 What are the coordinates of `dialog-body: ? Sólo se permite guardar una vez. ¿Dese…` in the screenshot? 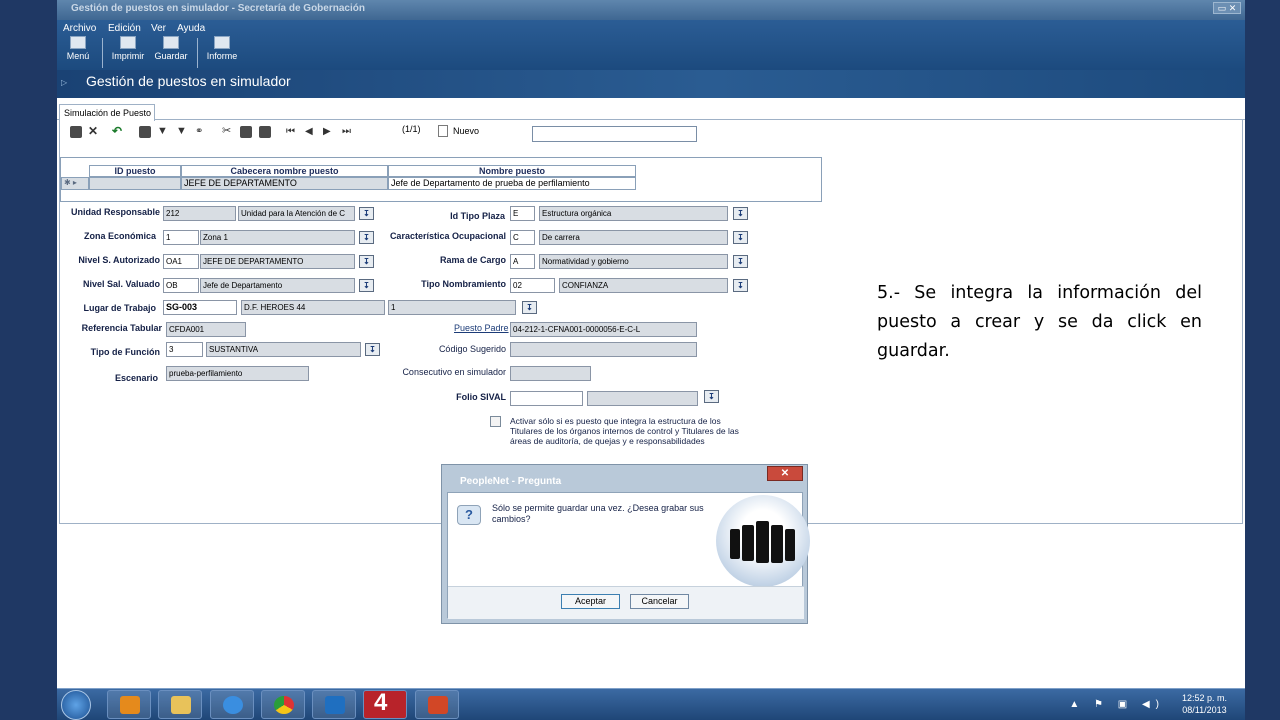 It's located at (628, 555).